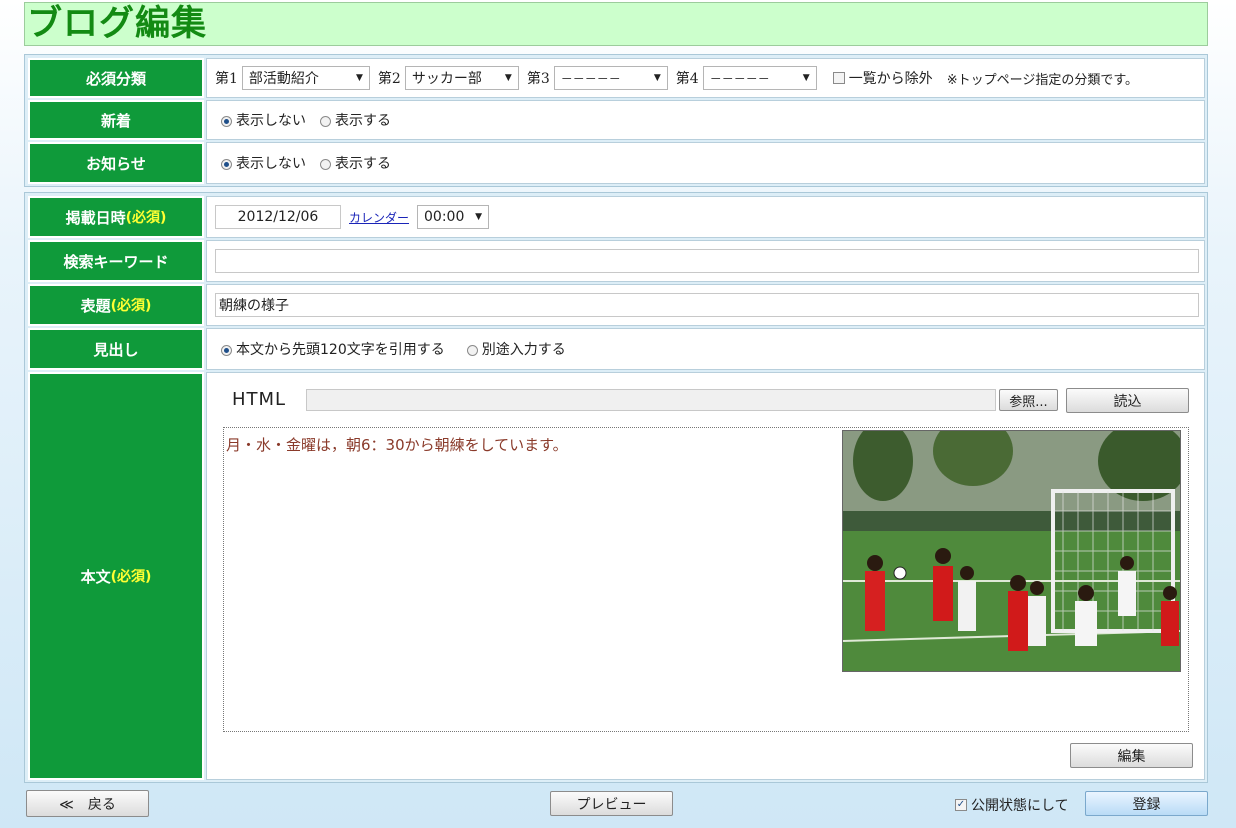 The height and width of the screenshot is (828, 1236). I want to click on subject-input: 朝練の様子, so click(707, 305).